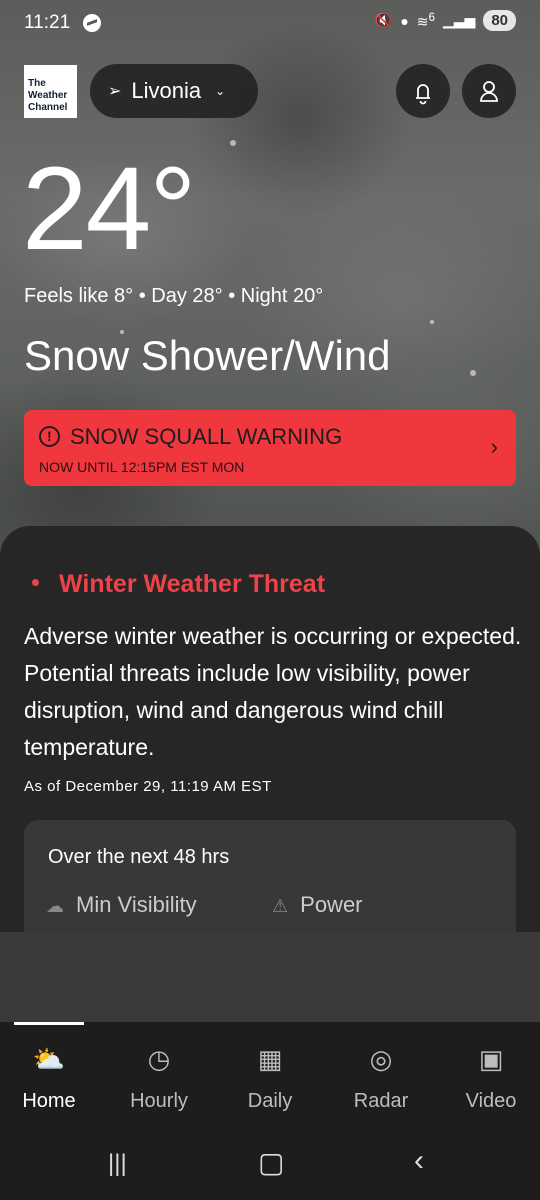 The image size is (540, 1200). I want to click on ad-placeholder, so click(270, 978).